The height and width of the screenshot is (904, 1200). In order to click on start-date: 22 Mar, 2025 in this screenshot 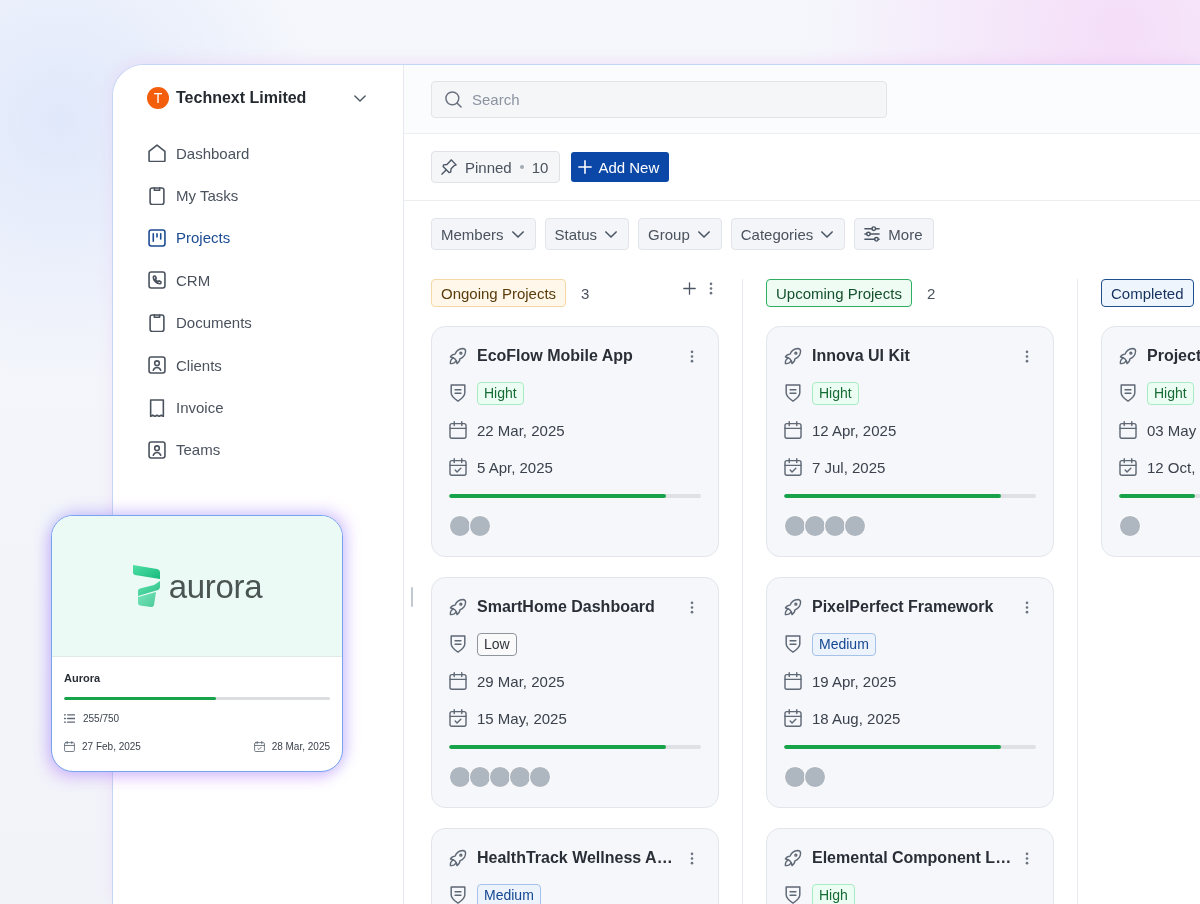, I will do `click(521, 430)`.